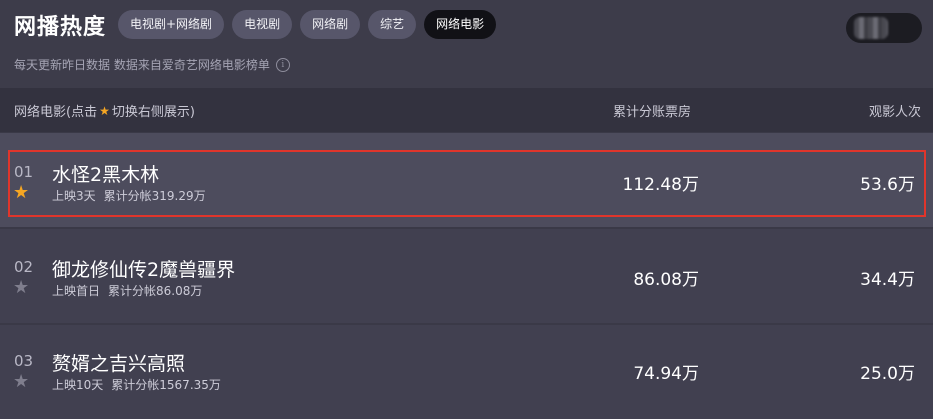 The width and height of the screenshot is (933, 419). What do you see at coordinates (60, 27) in the screenshot?
I see `page-title: 网播热度` at bounding box center [60, 27].